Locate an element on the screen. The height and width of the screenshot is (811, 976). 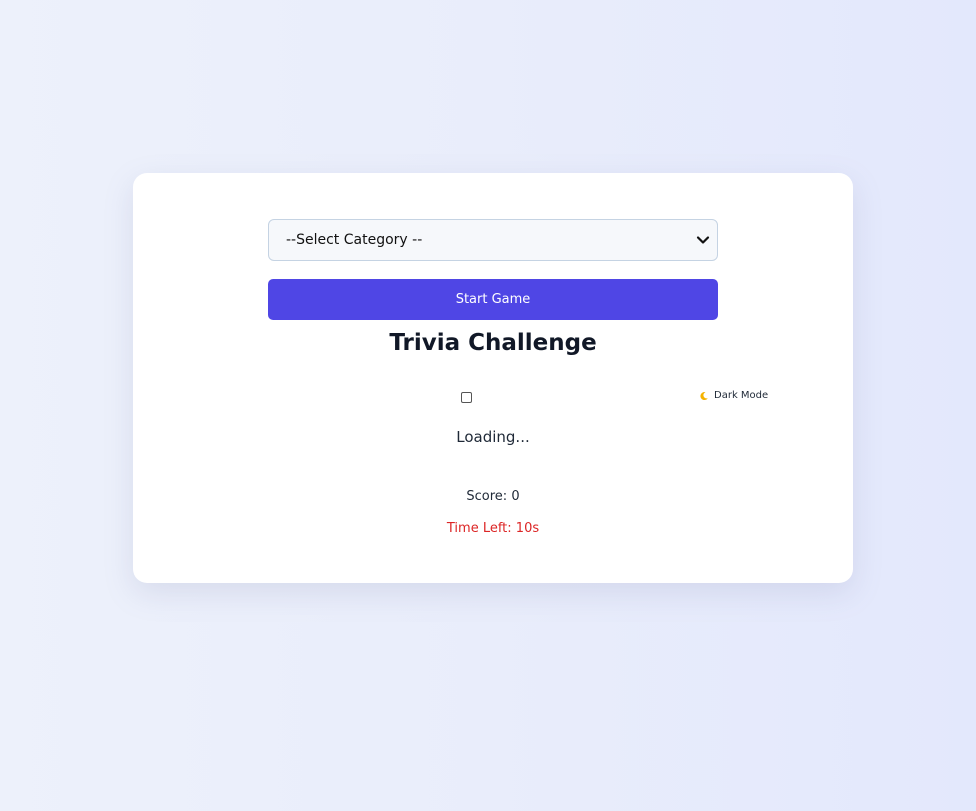
category-select: --Select Category -- is located at coordinates (493, 240).